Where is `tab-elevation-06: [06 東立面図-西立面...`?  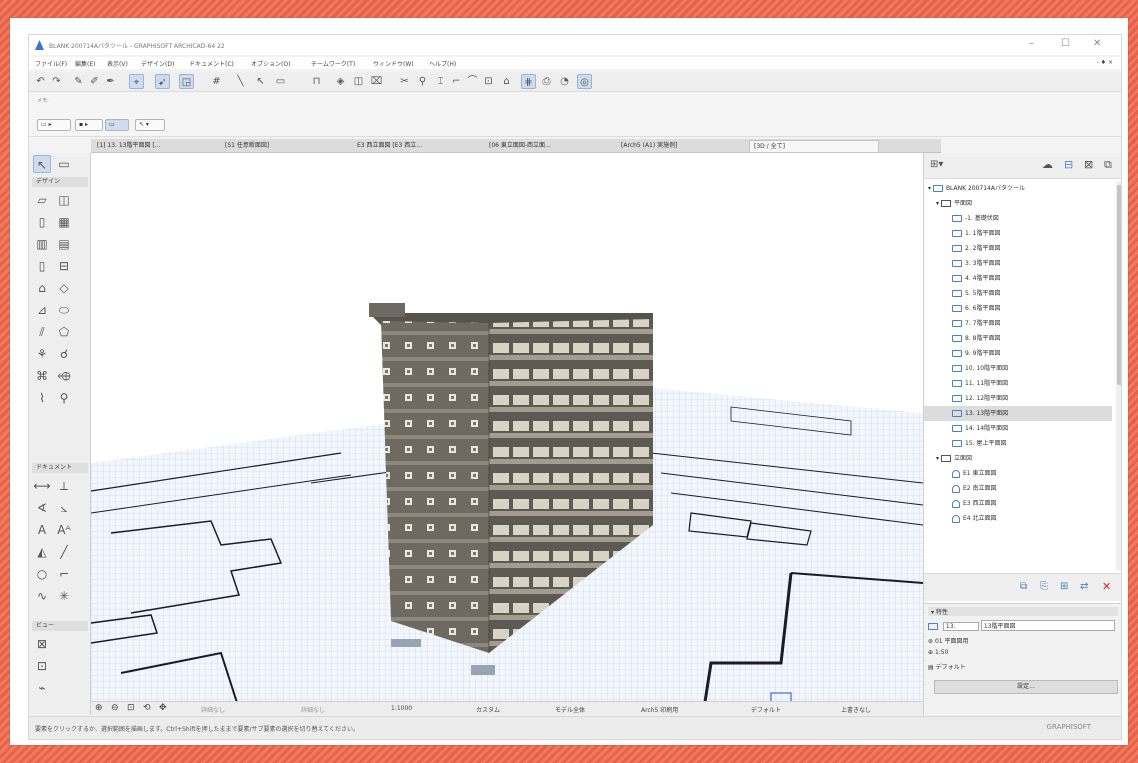 tab-elevation-06: [06 東立面図-西立面... is located at coordinates (549, 146).